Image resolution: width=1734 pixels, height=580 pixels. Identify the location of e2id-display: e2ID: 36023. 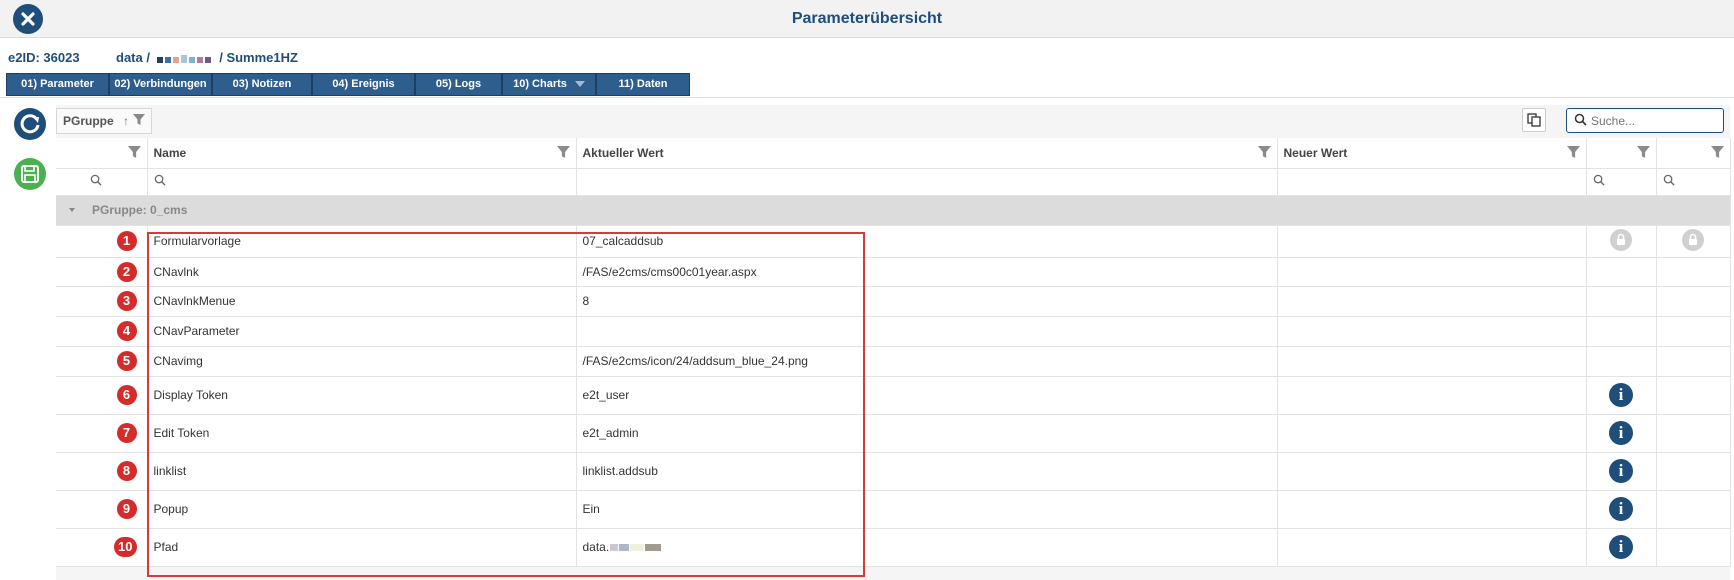
(44, 57).